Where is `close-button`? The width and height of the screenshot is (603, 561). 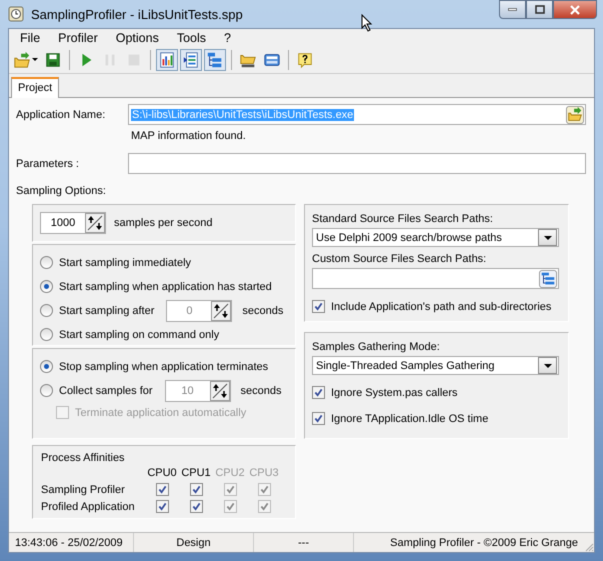 close-button is located at coordinates (575, 9).